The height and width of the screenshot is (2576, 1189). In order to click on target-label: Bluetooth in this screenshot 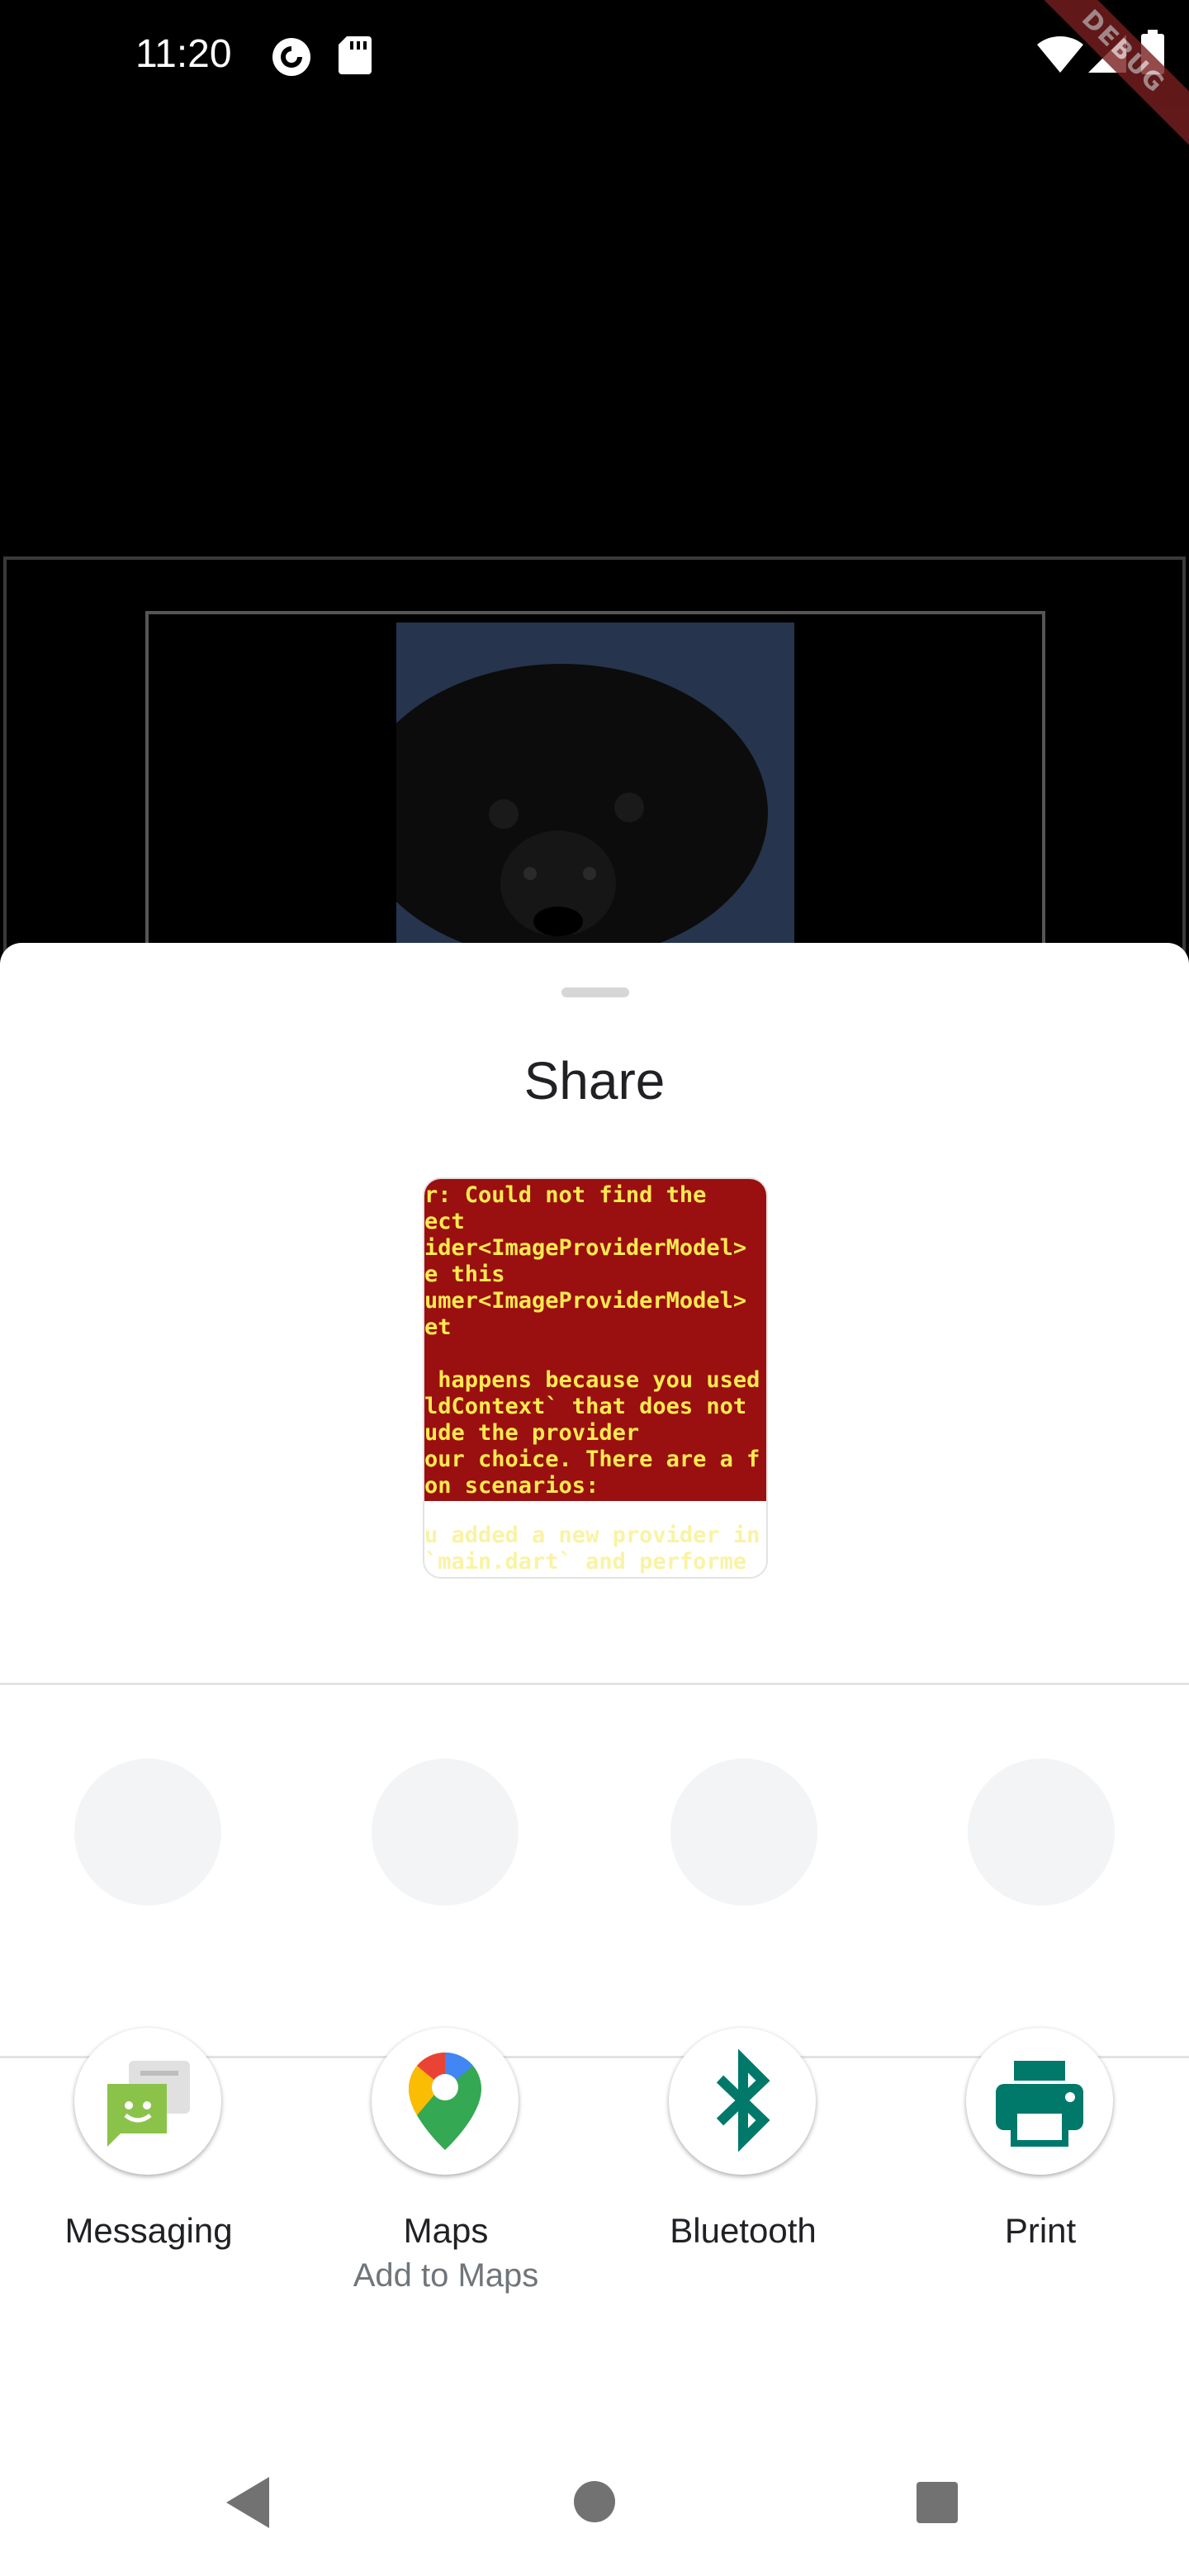, I will do `click(743, 2230)`.